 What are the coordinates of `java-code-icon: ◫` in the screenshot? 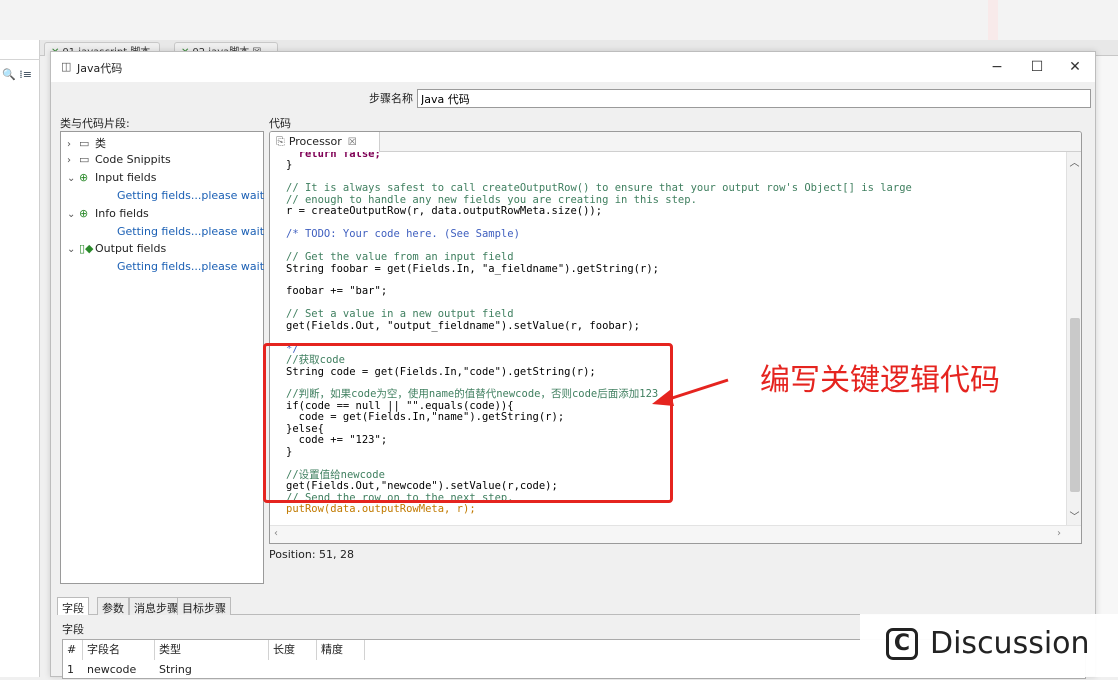 It's located at (66, 66).